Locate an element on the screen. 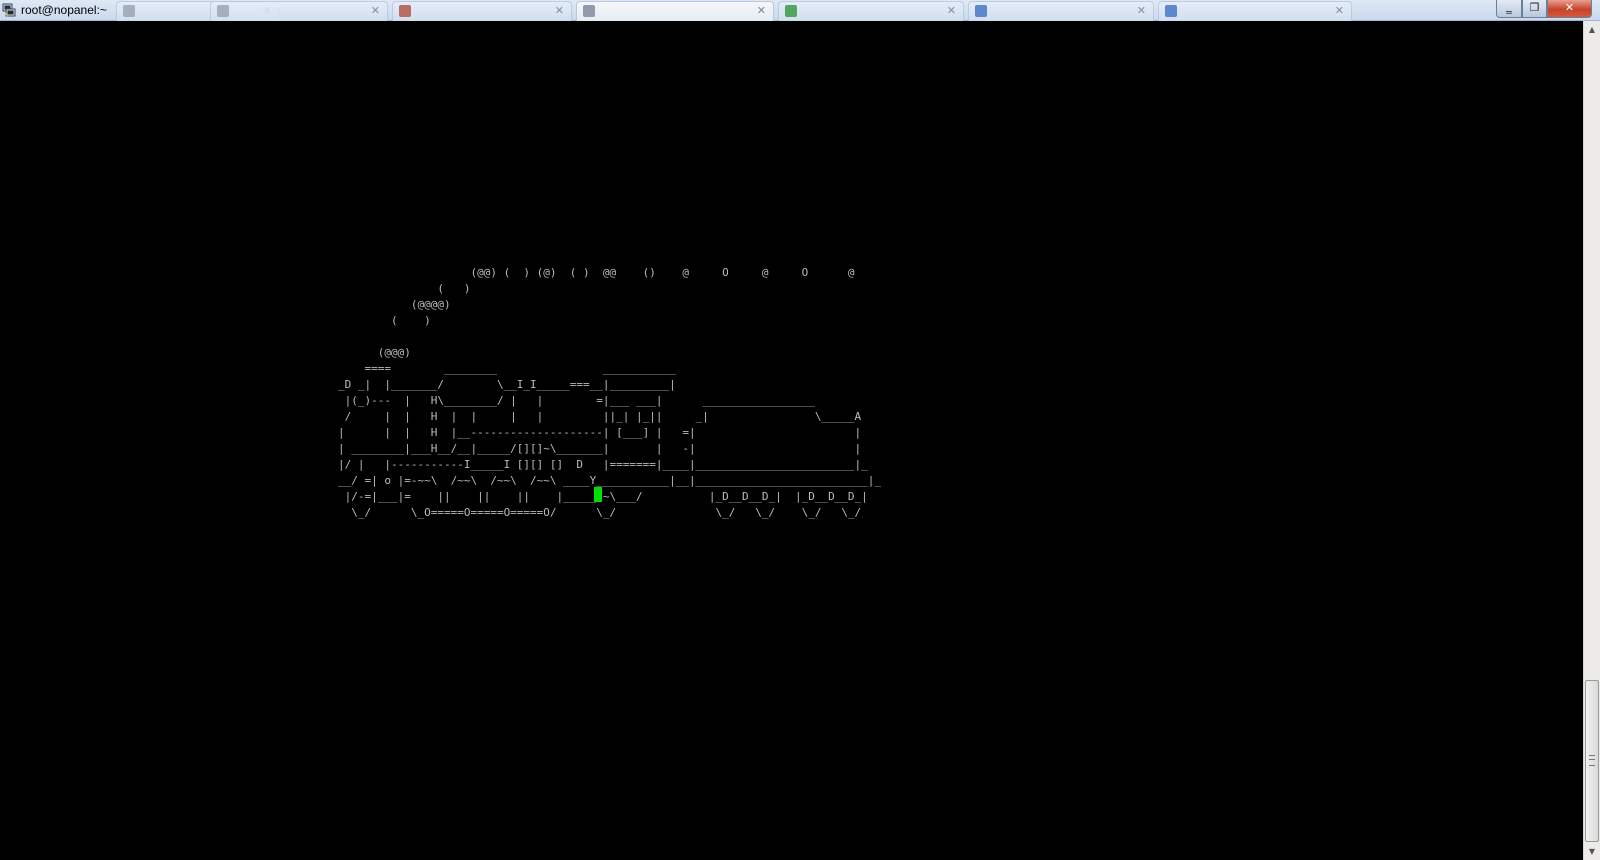  minimize-icon: ‗ is located at coordinates (1509, 7).